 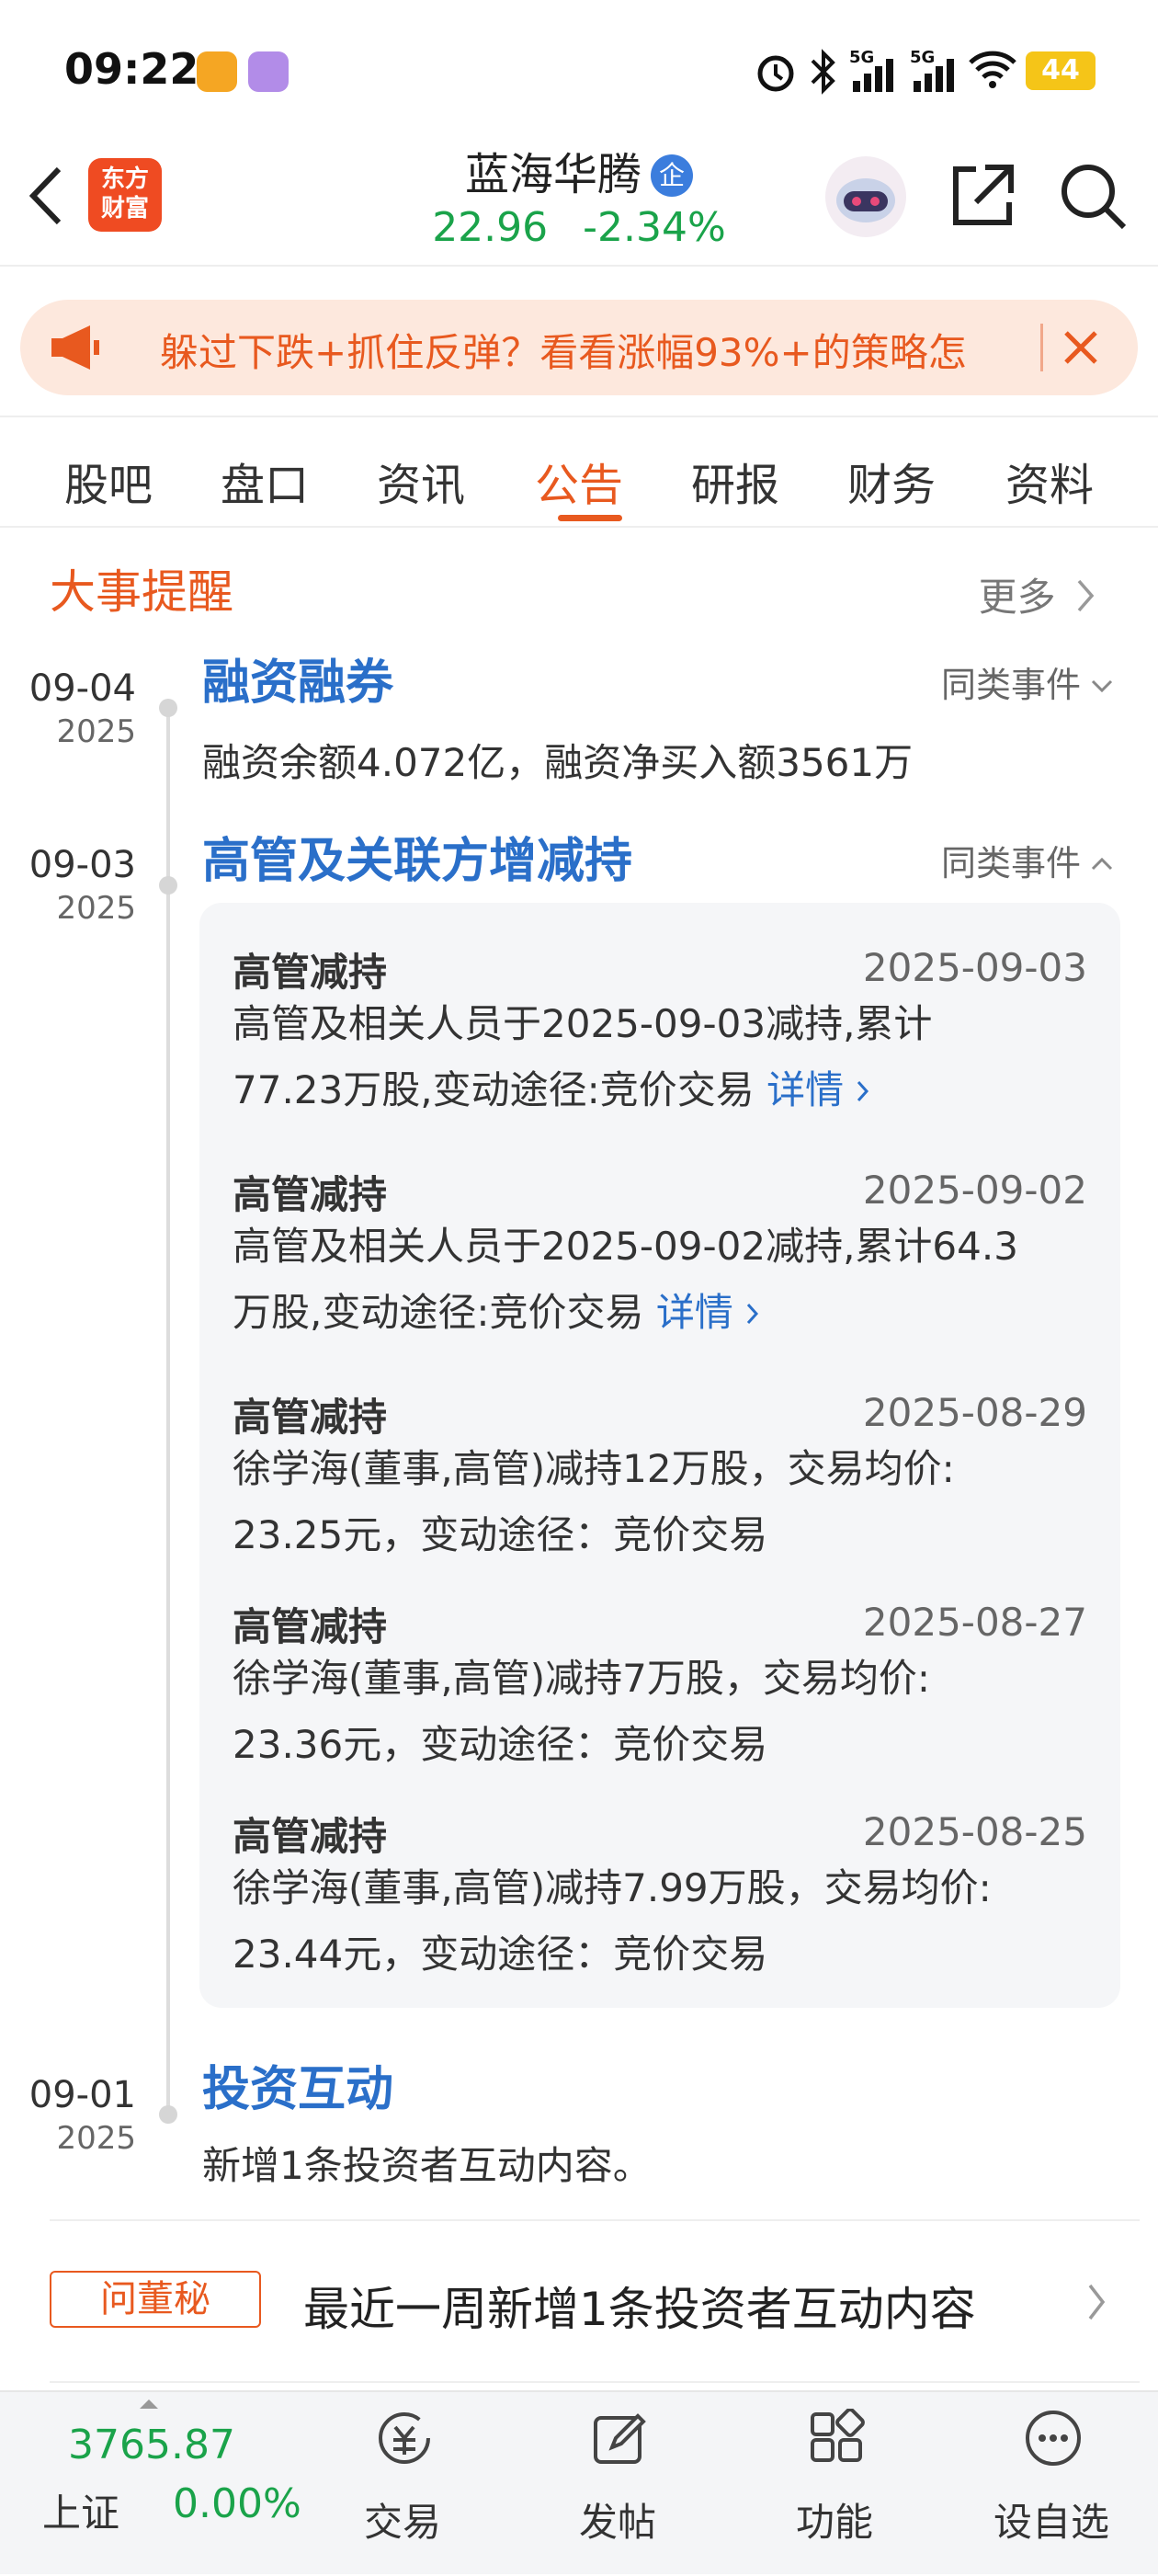 I want to click on holding-item-line: 徐学海(董事,高管)减持7万股，交易均价:, so click(x=581, y=1678).